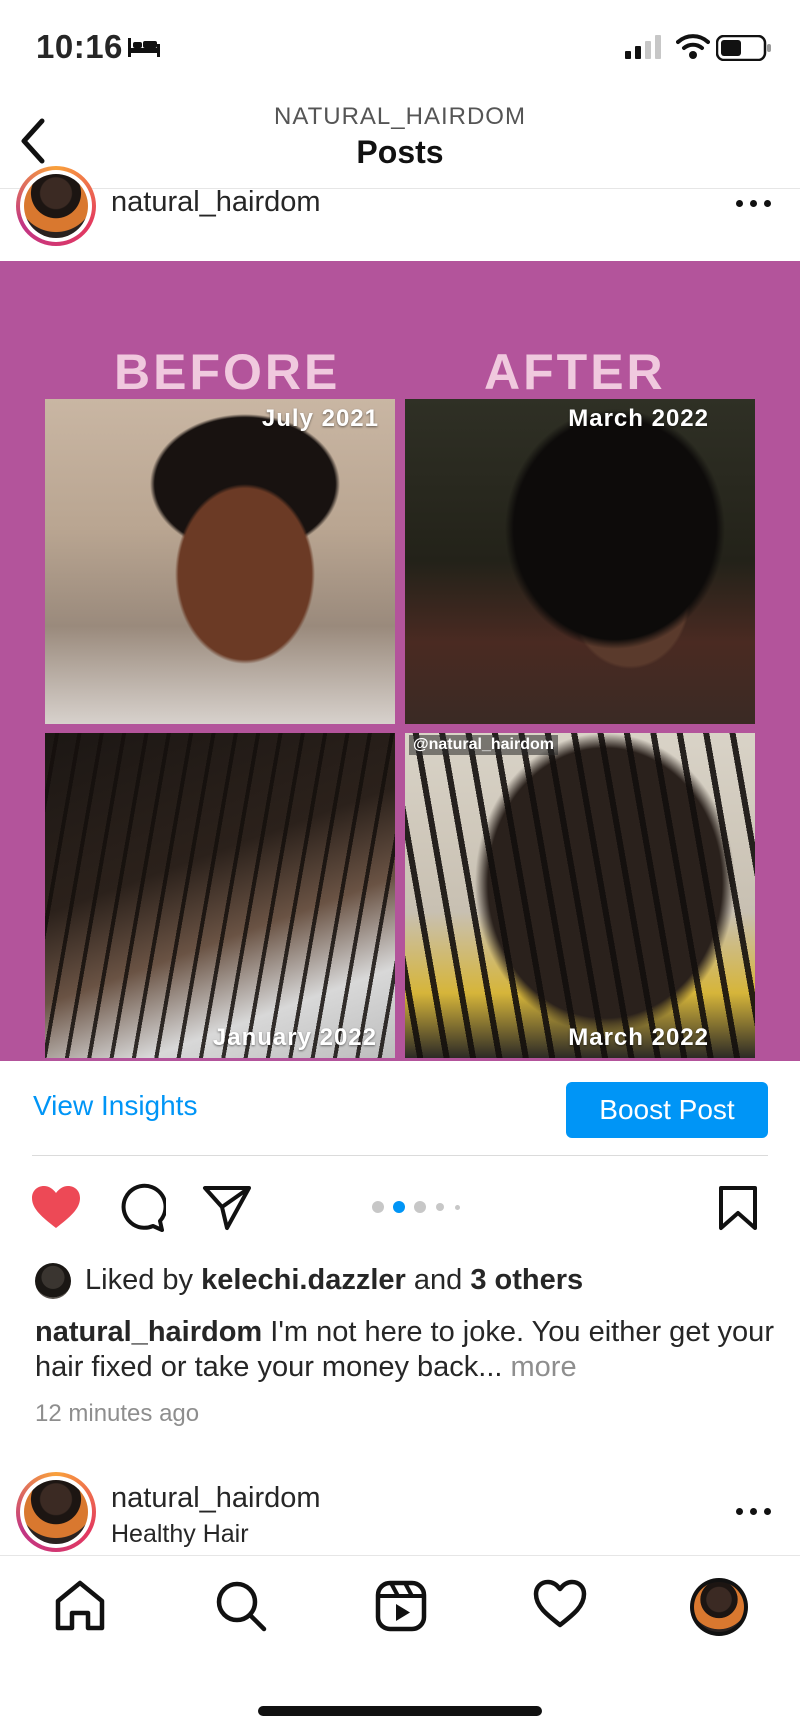  What do you see at coordinates (117, 1413) in the screenshot?
I see `post-timestamp: 12 minutes ago` at bounding box center [117, 1413].